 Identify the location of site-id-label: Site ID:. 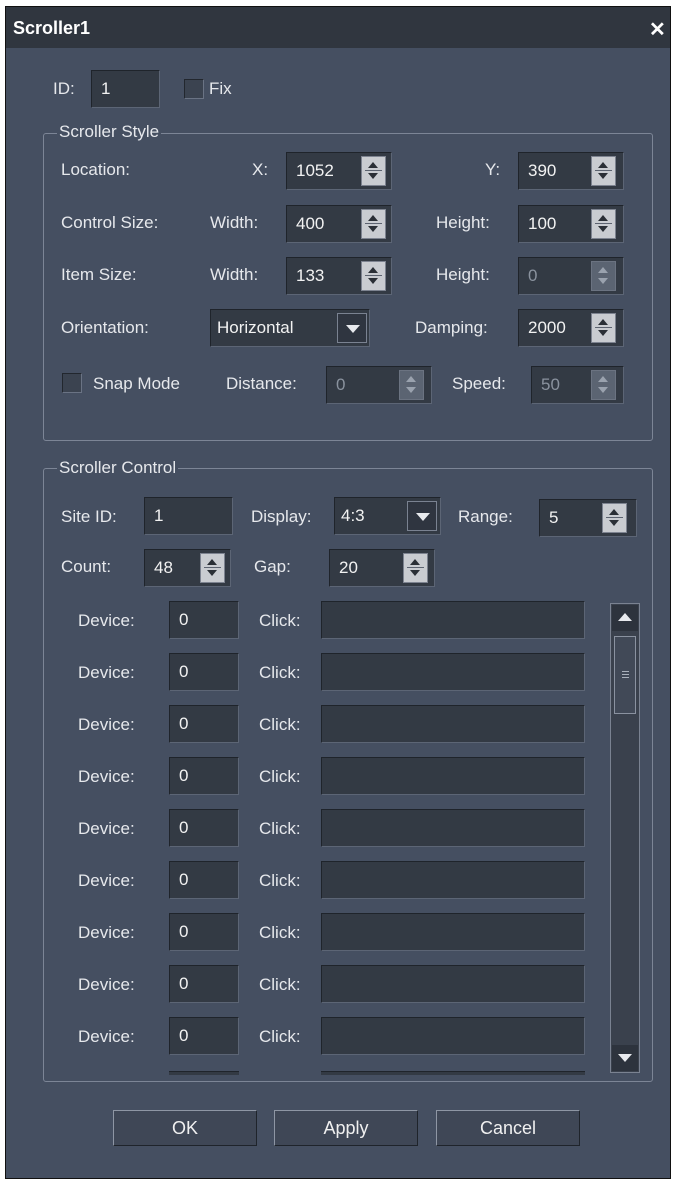
(89, 516).